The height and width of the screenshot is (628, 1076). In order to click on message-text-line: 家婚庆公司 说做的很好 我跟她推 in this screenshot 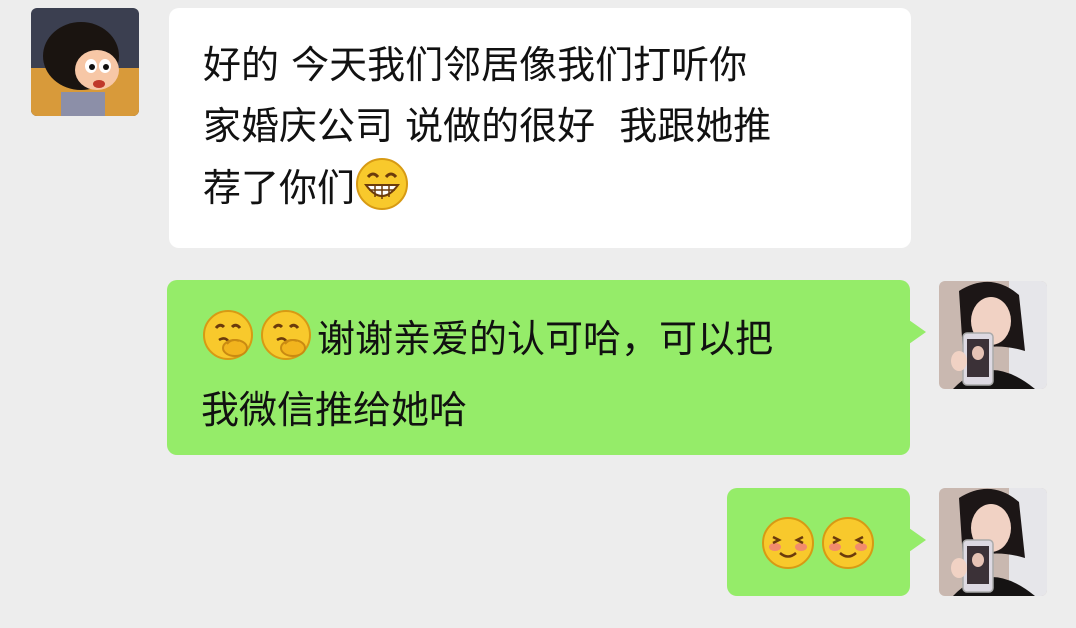, I will do `click(487, 126)`.